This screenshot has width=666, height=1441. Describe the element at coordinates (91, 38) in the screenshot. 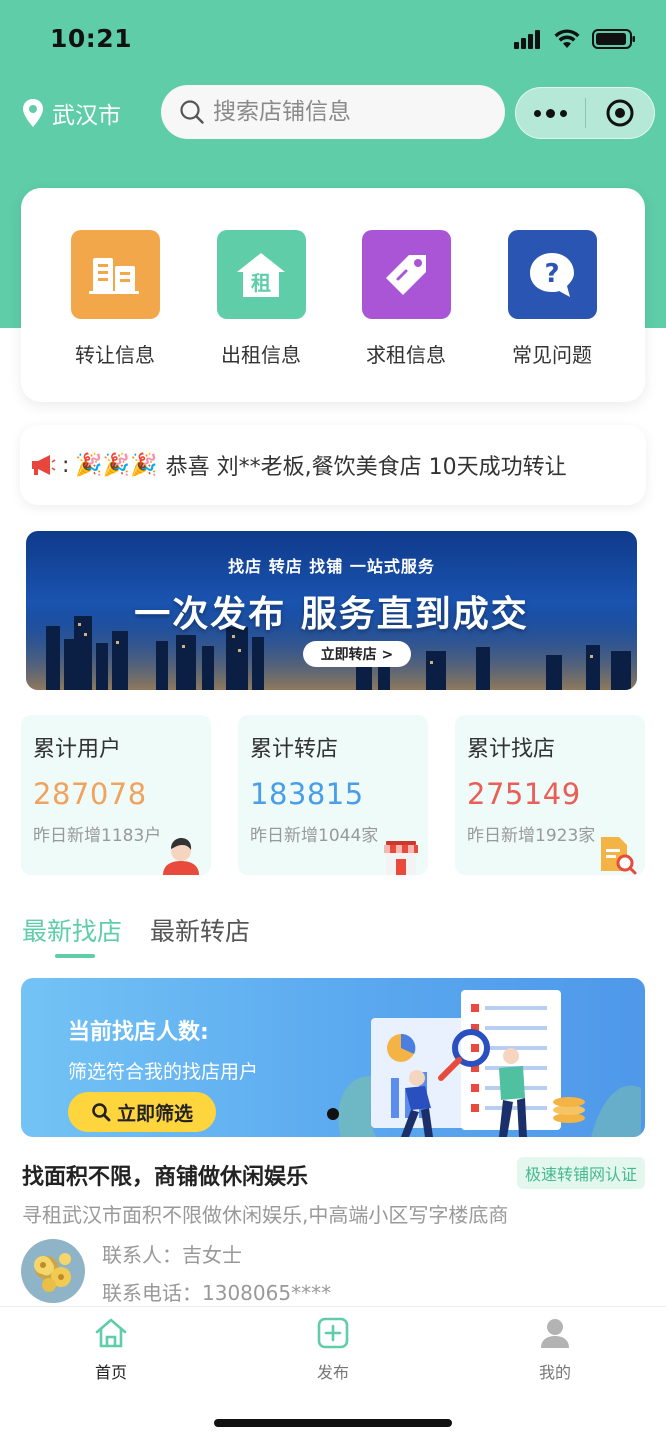

I see `status-time: 10:21` at that location.